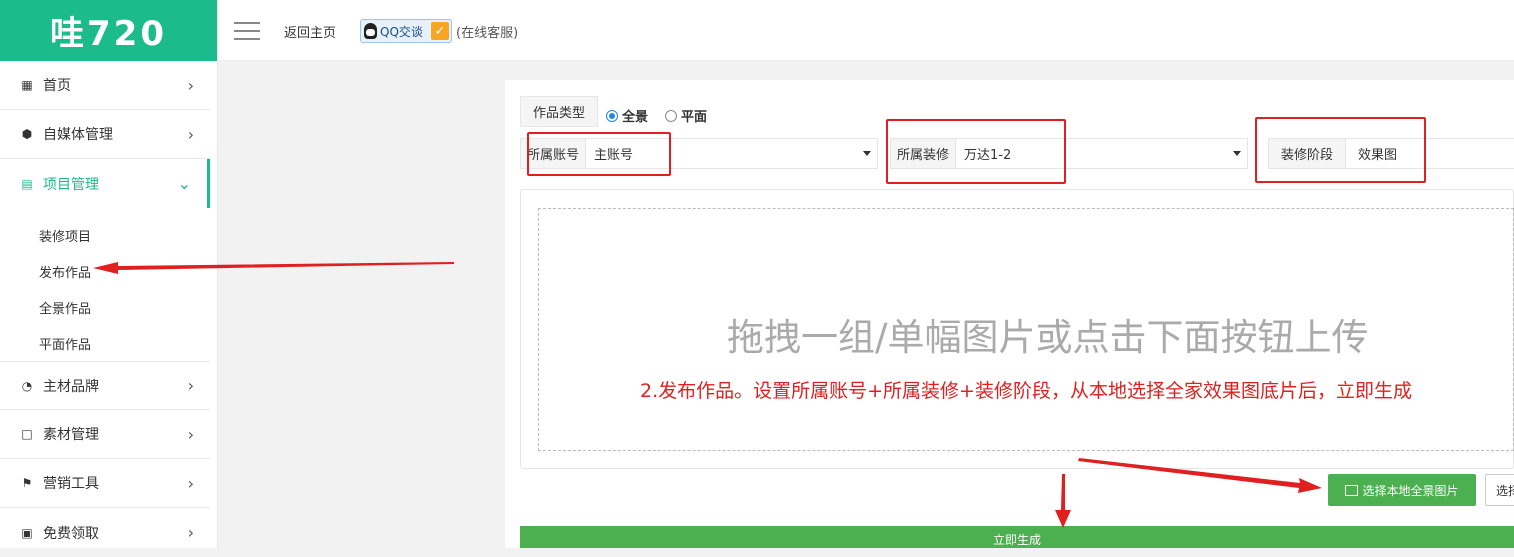 The height and width of the screenshot is (557, 1514). I want to click on radio-label: 全景, so click(635, 117).